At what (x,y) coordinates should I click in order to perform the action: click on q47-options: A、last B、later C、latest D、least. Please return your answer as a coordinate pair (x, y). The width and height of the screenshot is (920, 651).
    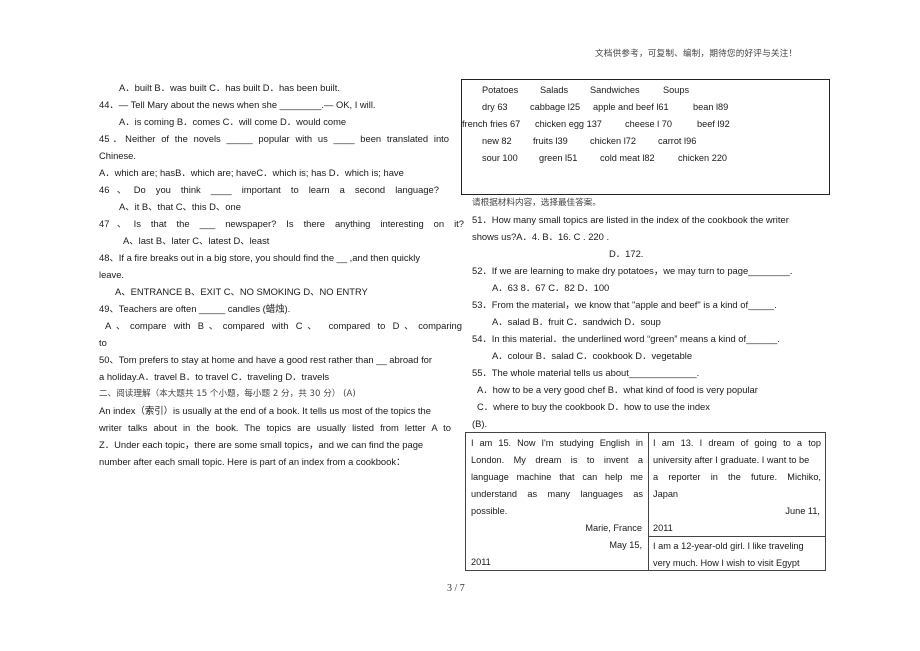
    Looking at the image, I should click on (196, 240).